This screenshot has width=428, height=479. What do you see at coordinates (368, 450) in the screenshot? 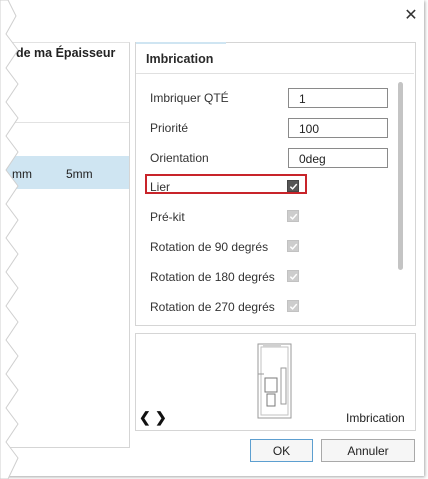
I see `cancel-button: Annuler` at bounding box center [368, 450].